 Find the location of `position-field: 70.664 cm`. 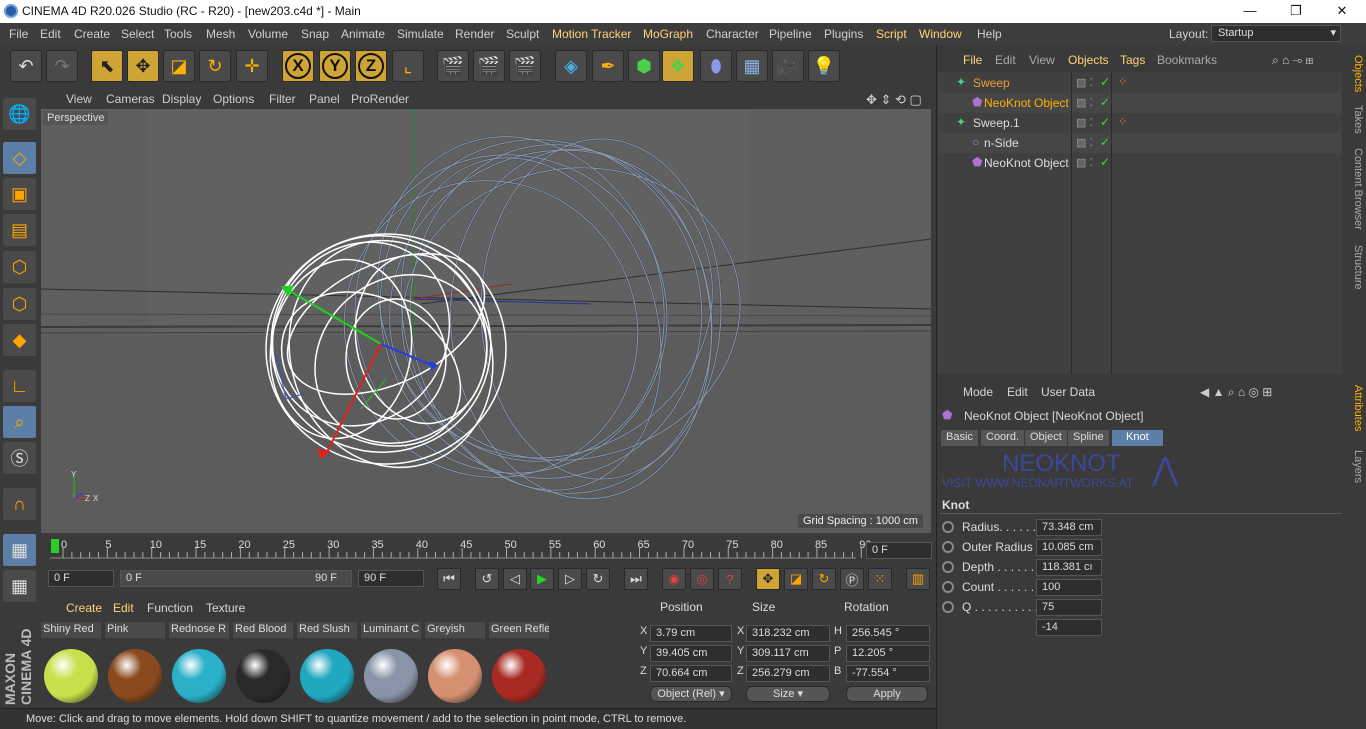

position-field: 70.664 cm is located at coordinates (691, 673).